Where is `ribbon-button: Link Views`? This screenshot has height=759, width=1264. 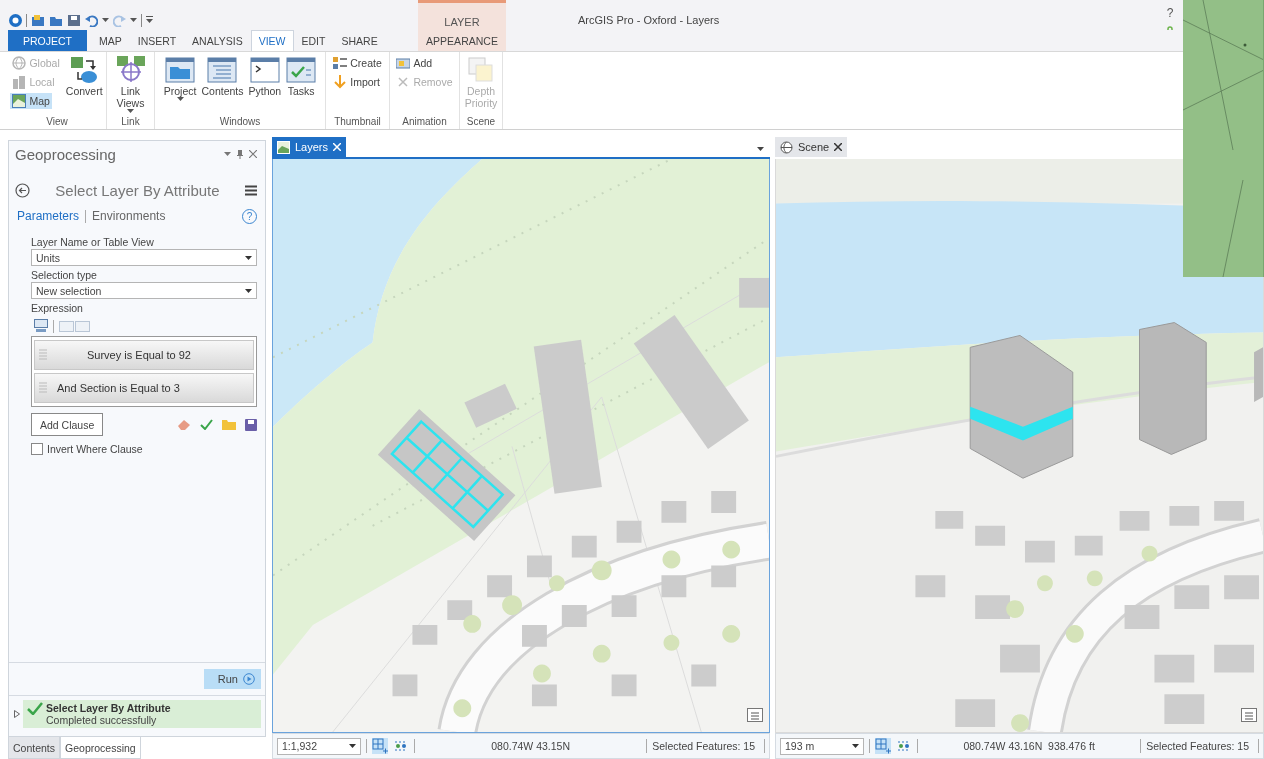 ribbon-button: Link Views is located at coordinates (130, 84).